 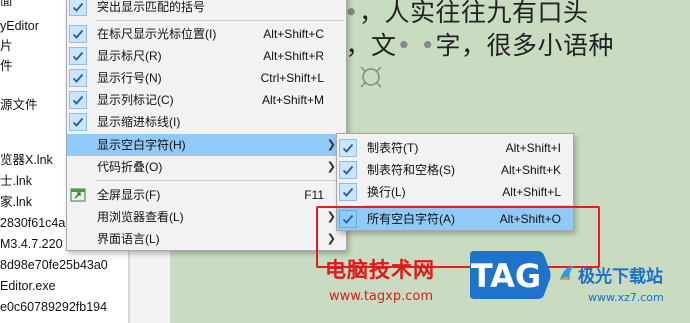 I want to click on menu-item-label: 全屏显示(F), so click(x=129, y=195).